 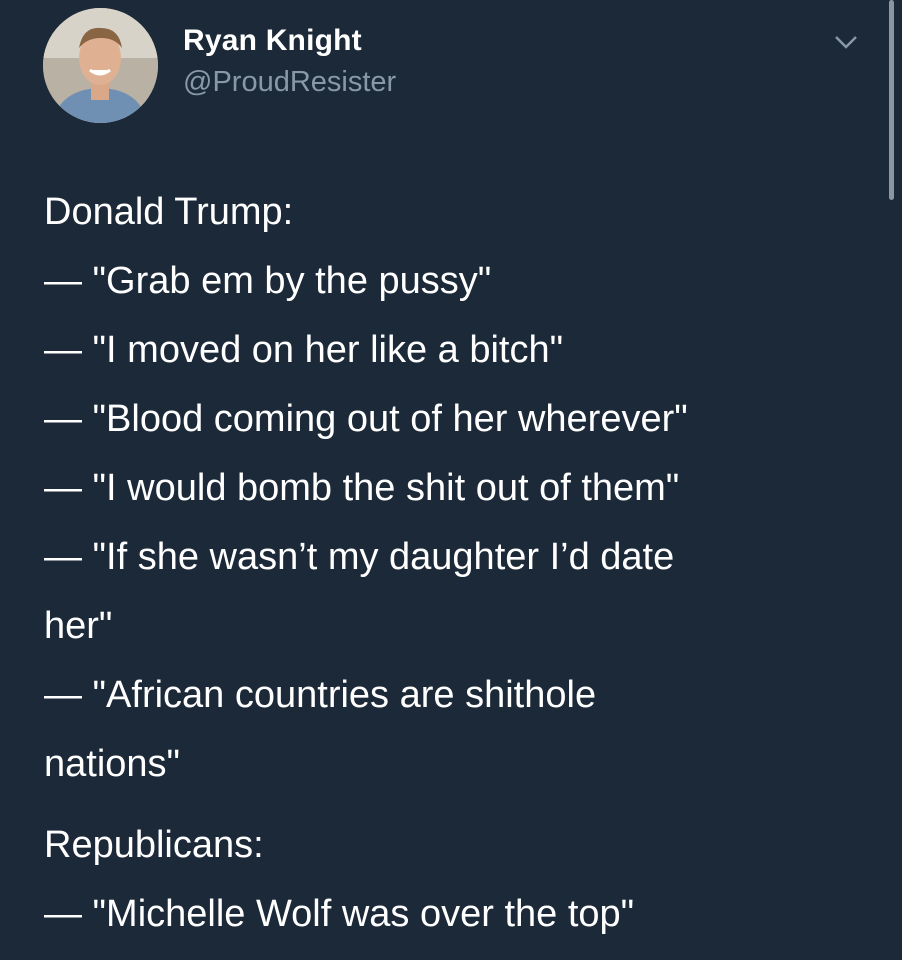 I want to click on user-name: Ryan Knight, so click(x=272, y=41).